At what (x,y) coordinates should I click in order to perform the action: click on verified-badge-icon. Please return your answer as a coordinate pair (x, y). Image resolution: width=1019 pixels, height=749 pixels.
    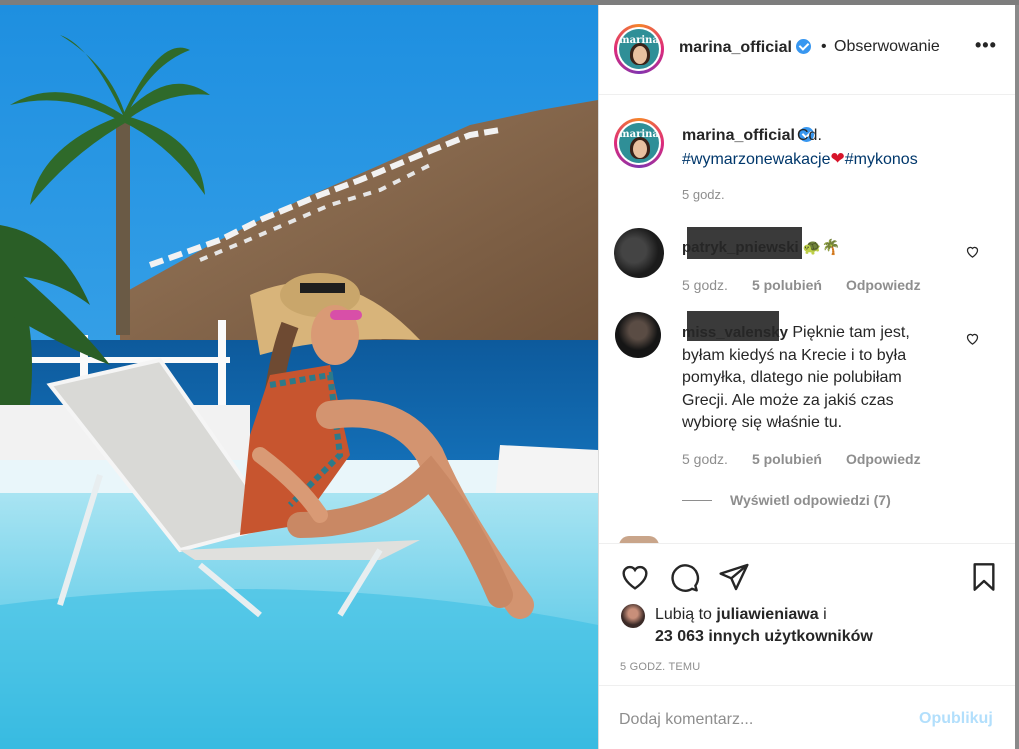
    Looking at the image, I should click on (803, 46).